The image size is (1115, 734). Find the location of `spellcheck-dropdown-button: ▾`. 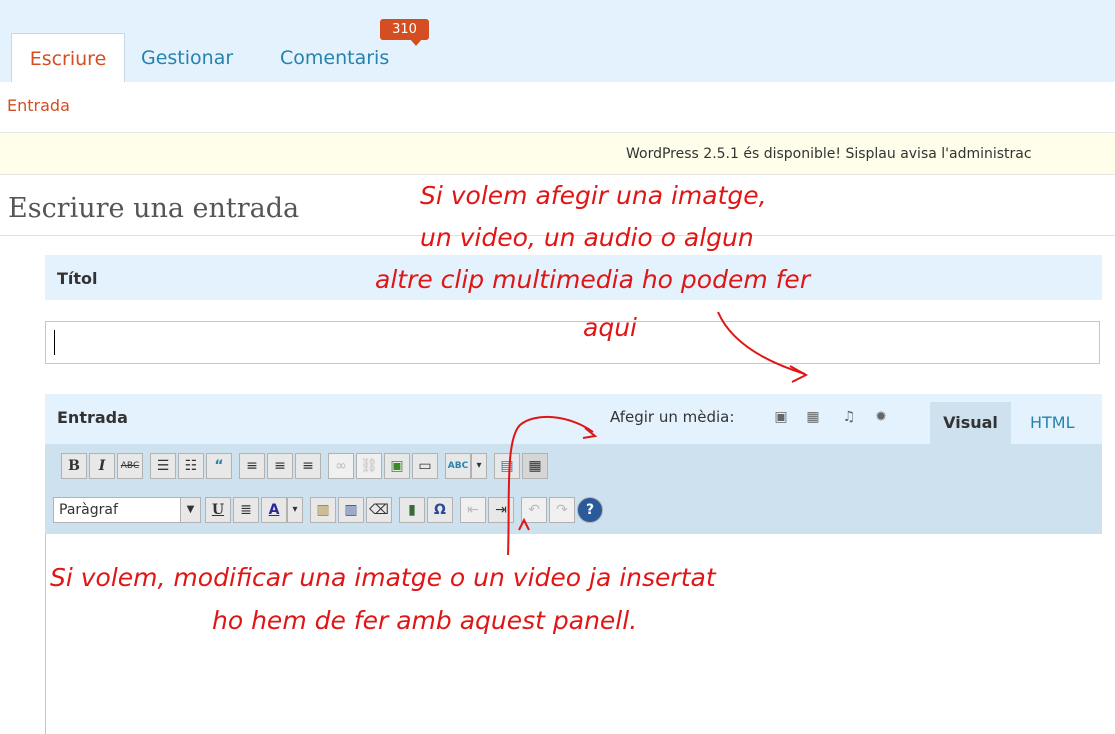

spellcheck-dropdown-button: ▾ is located at coordinates (479, 466).